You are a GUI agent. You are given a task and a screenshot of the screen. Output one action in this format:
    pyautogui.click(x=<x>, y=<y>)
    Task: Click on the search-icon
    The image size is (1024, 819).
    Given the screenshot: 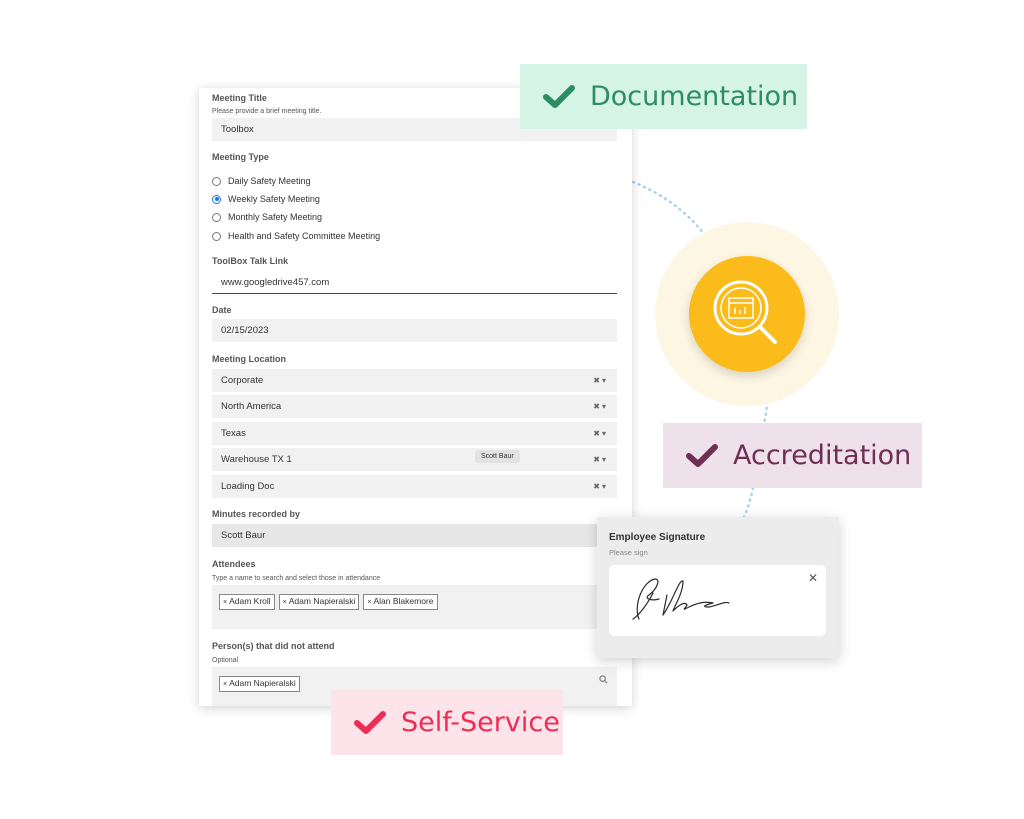 What is the action you would take?
    pyautogui.click(x=603, y=679)
    